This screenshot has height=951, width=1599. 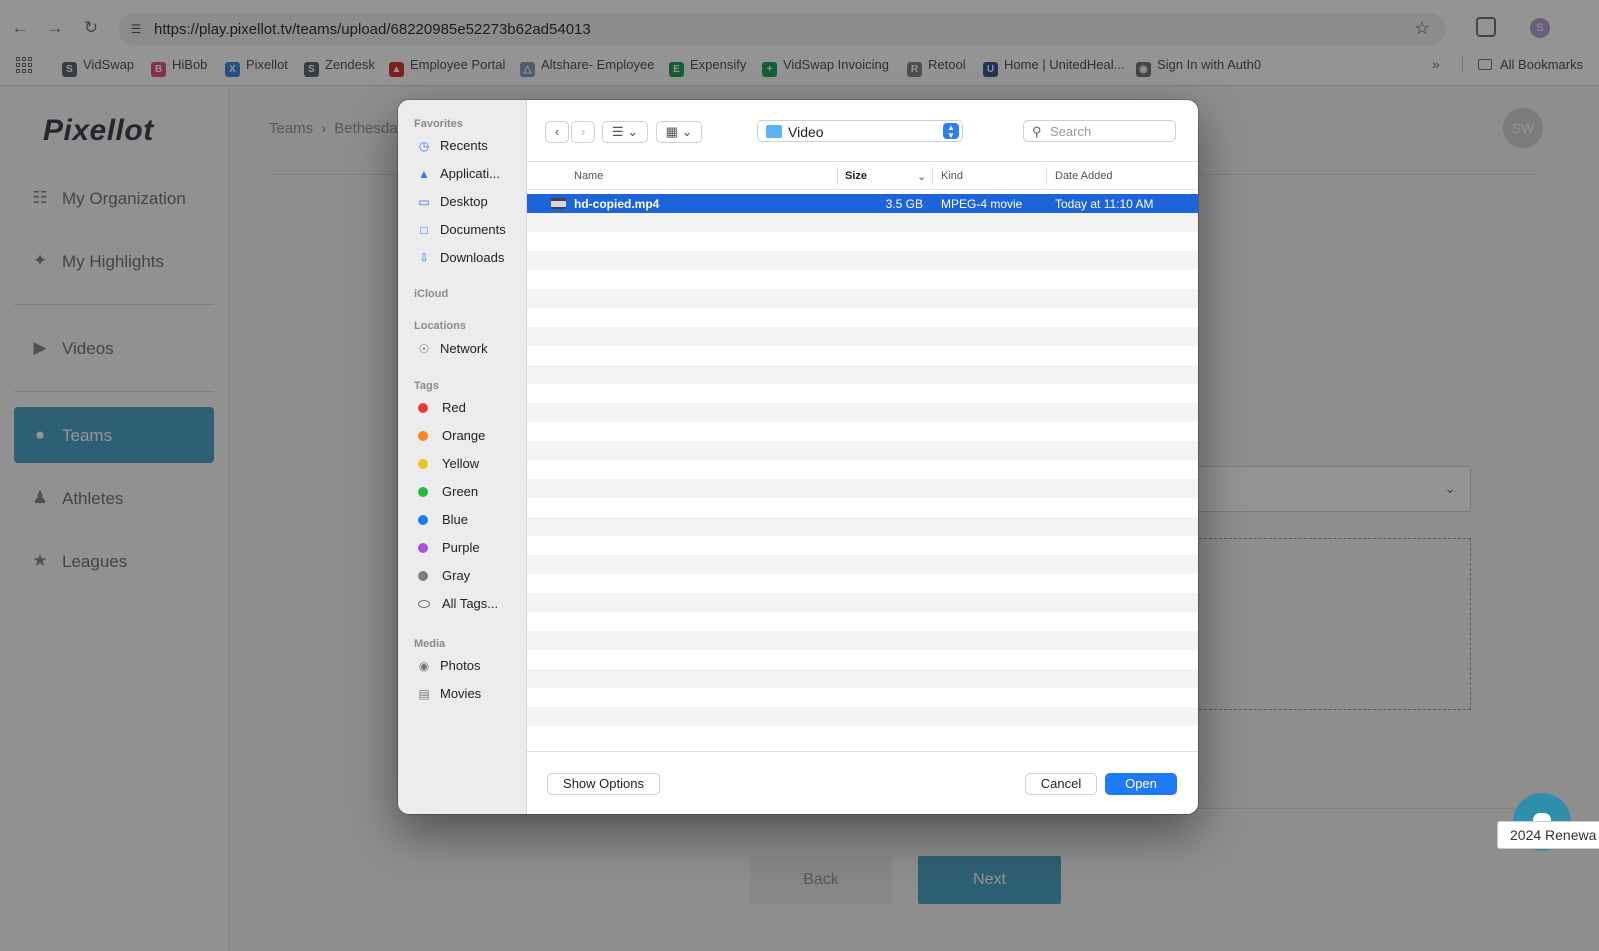 What do you see at coordinates (951, 131) in the screenshot?
I see `popup-stepper-icon: ▲ ▼` at bounding box center [951, 131].